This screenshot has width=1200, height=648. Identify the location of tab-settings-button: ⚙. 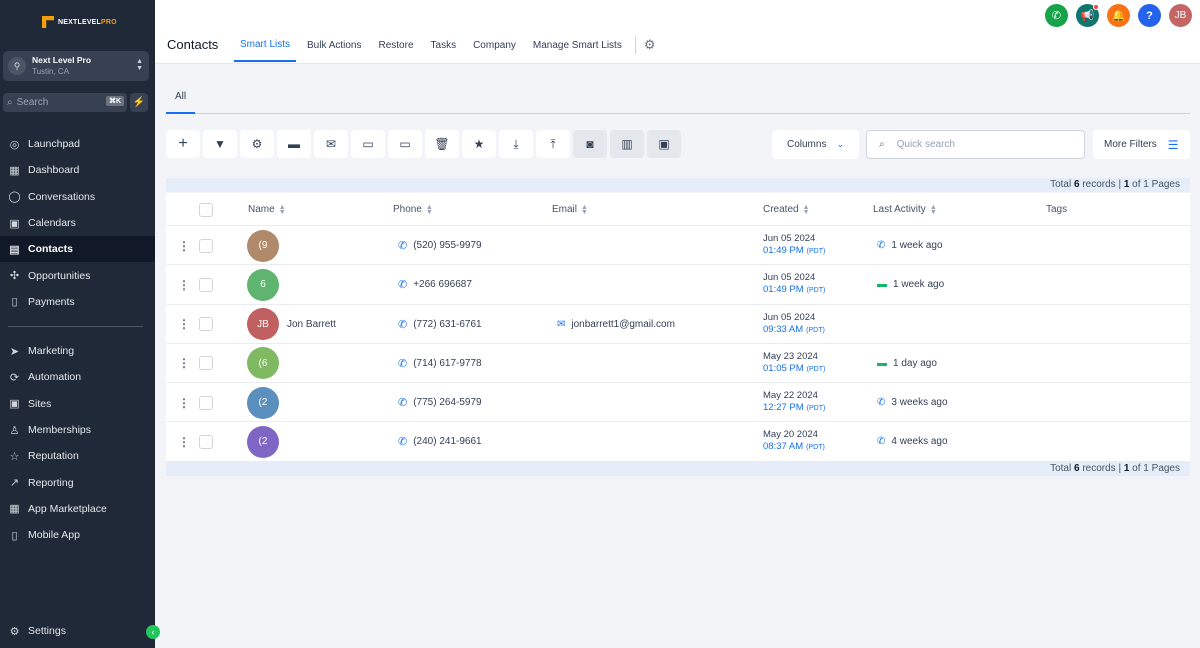
(650, 45).